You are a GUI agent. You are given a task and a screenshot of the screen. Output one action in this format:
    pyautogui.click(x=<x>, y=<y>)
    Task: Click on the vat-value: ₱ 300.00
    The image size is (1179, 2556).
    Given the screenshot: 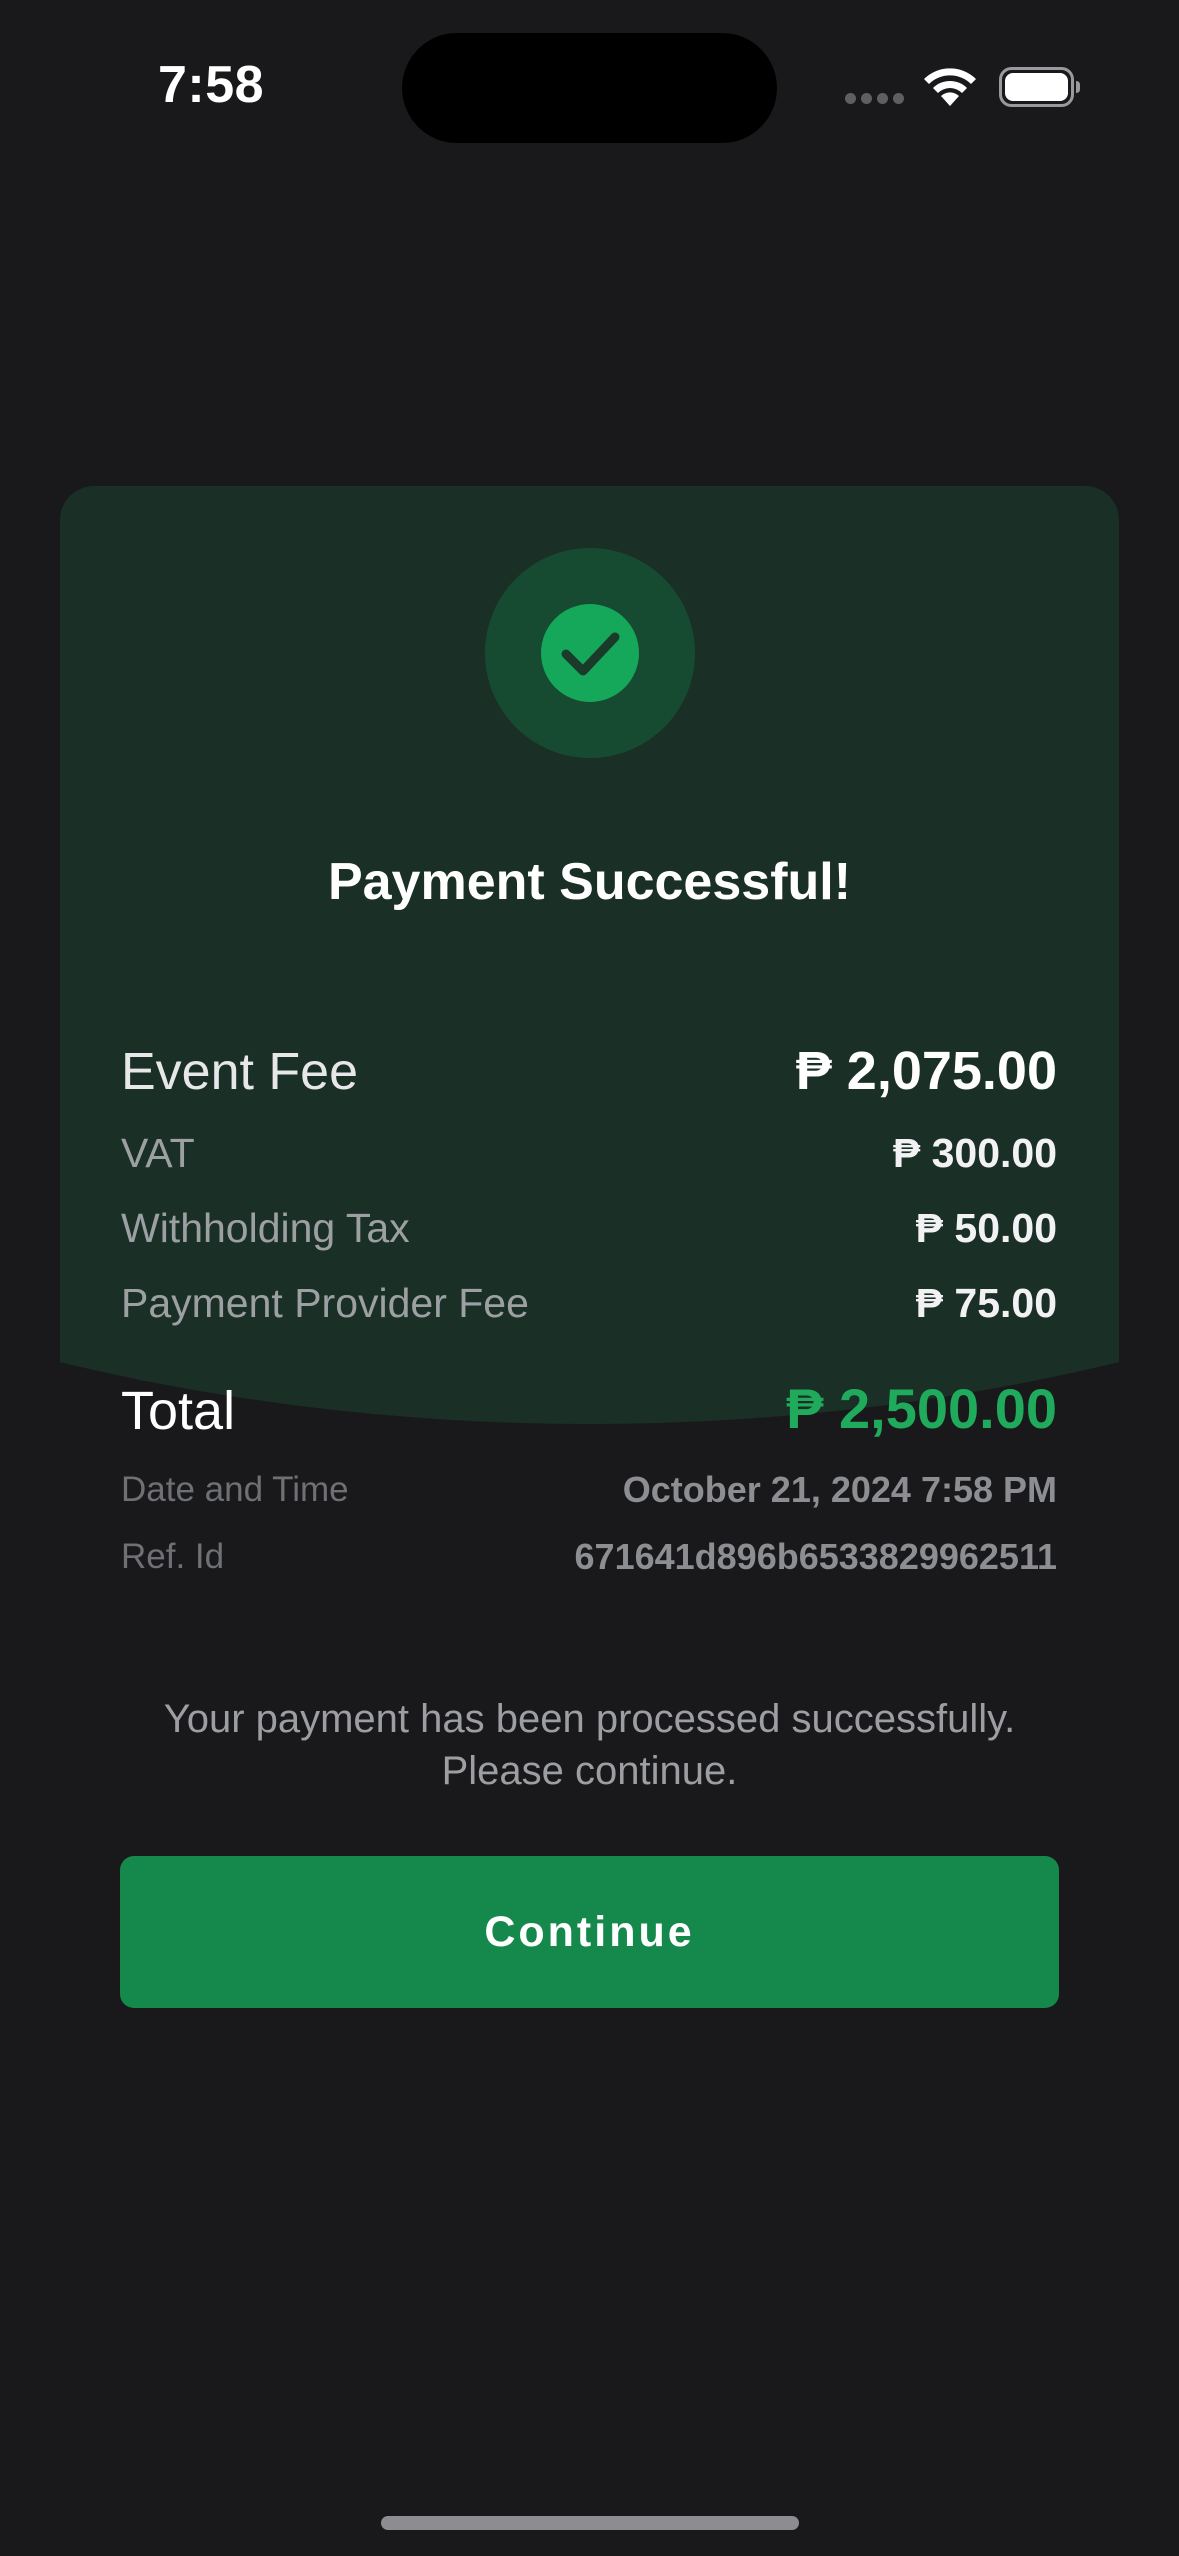 What is the action you would take?
    pyautogui.click(x=974, y=1153)
    